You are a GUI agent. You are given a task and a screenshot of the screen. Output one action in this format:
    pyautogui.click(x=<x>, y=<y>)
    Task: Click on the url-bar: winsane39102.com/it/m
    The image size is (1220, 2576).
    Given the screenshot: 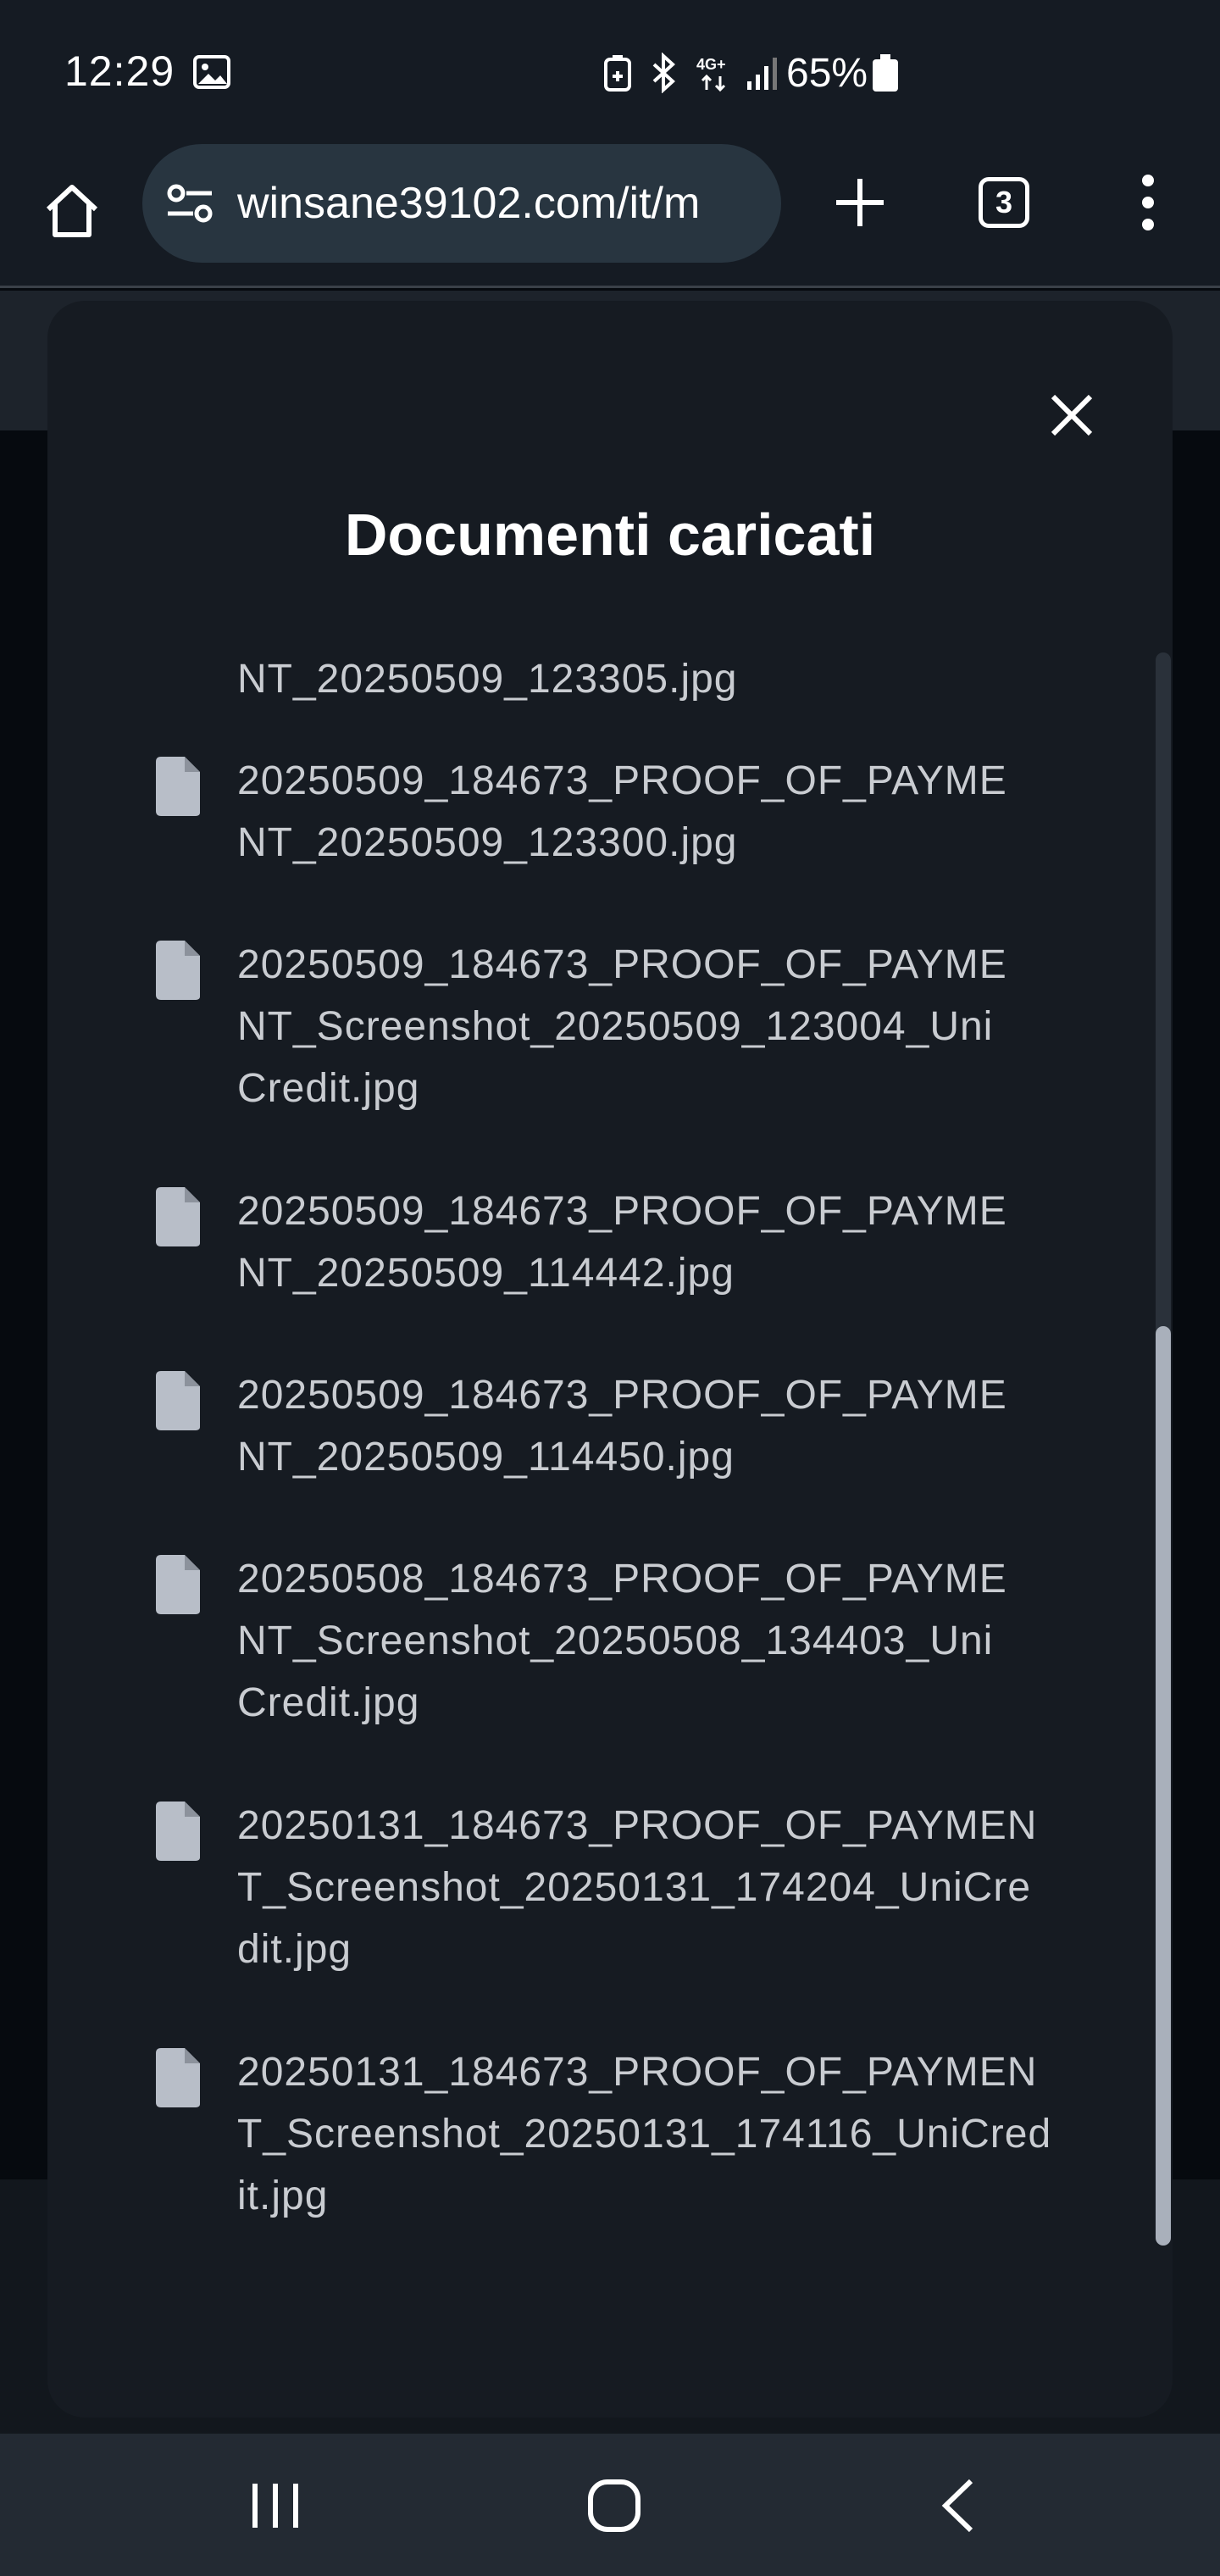 What is the action you would take?
    pyautogui.click(x=461, y=203)
    